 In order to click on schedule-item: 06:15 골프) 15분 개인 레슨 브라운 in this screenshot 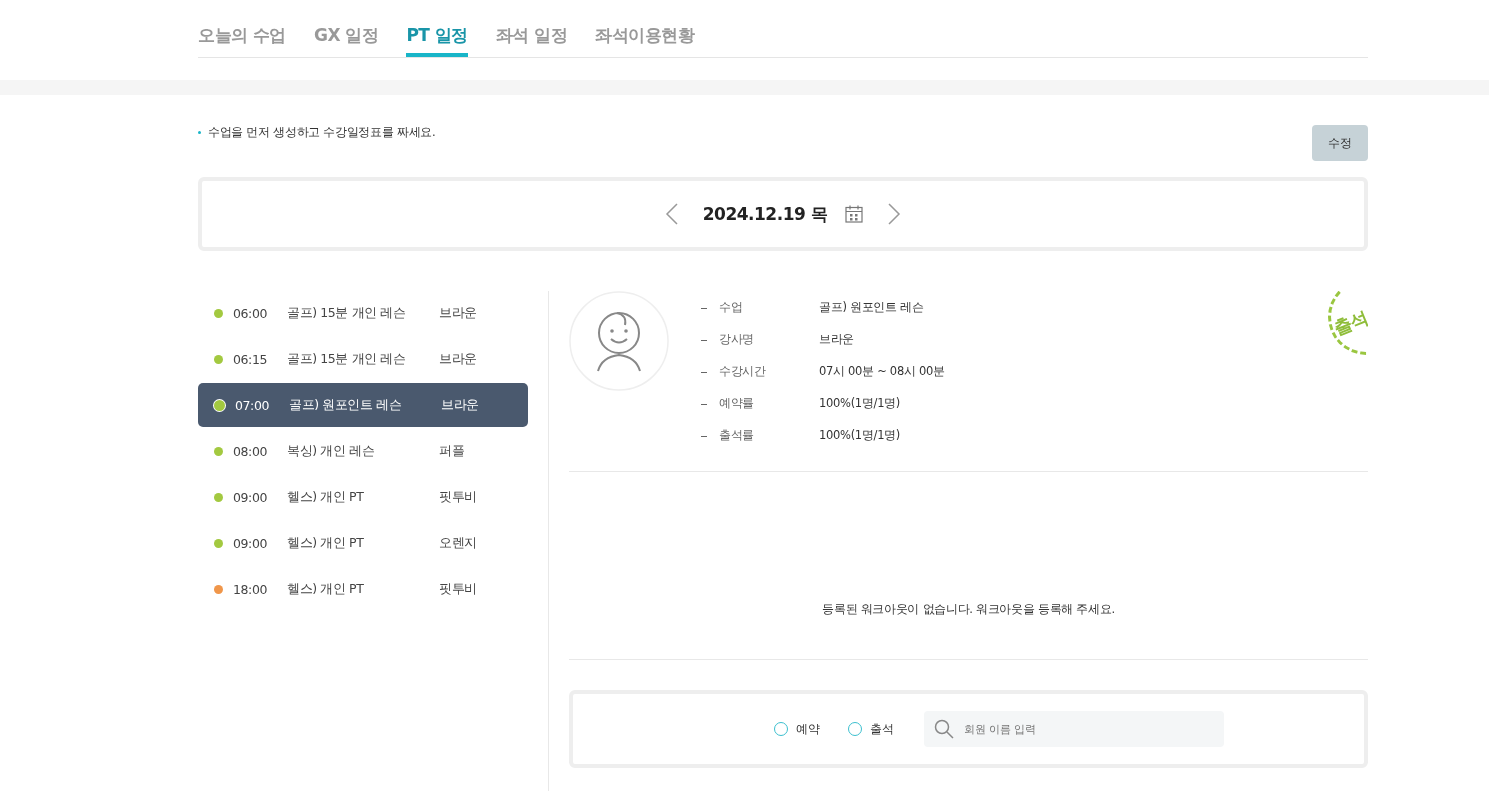, I will do `click(363, 359)`.